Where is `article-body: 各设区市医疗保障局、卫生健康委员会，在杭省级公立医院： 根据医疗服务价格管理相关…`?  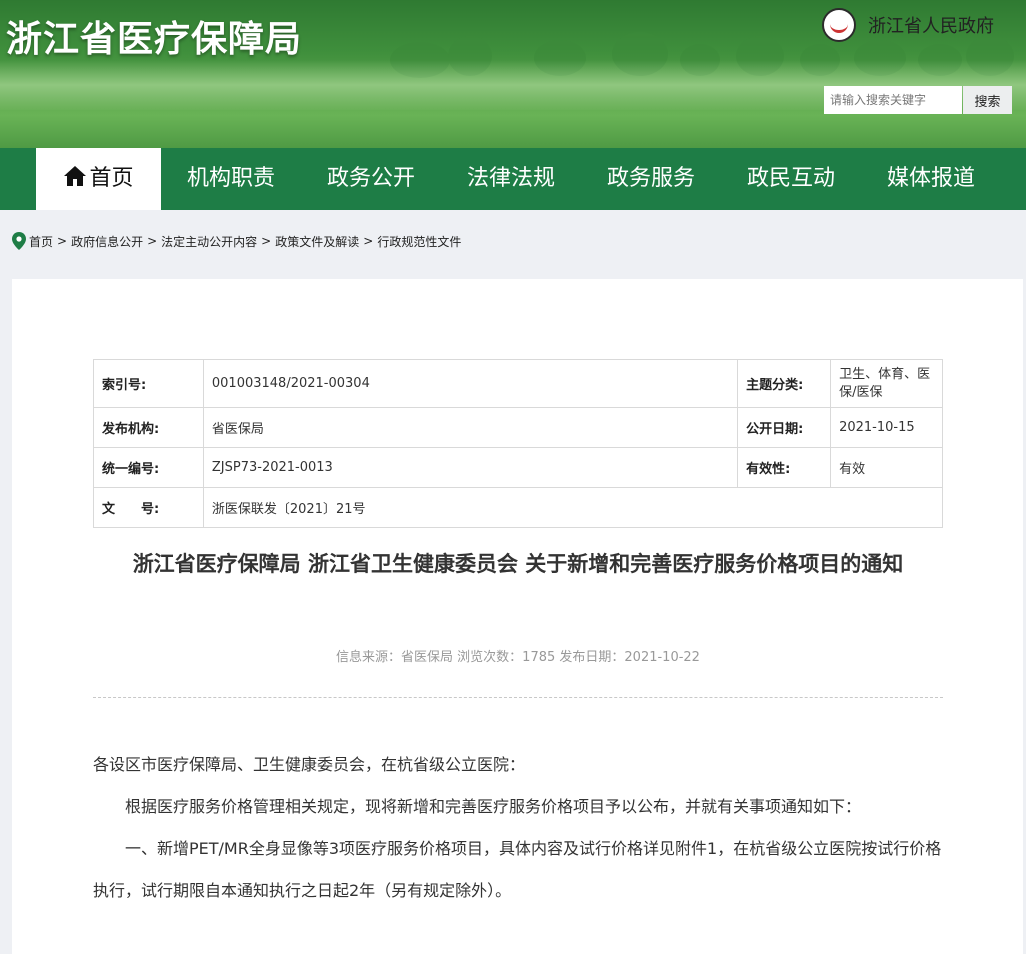 article-body: 各设区市医疗保障局、卫生健康委员会，在杭省级公立医院： 根据医疗服务价格管理相关… is located at coordinates (518, 828).